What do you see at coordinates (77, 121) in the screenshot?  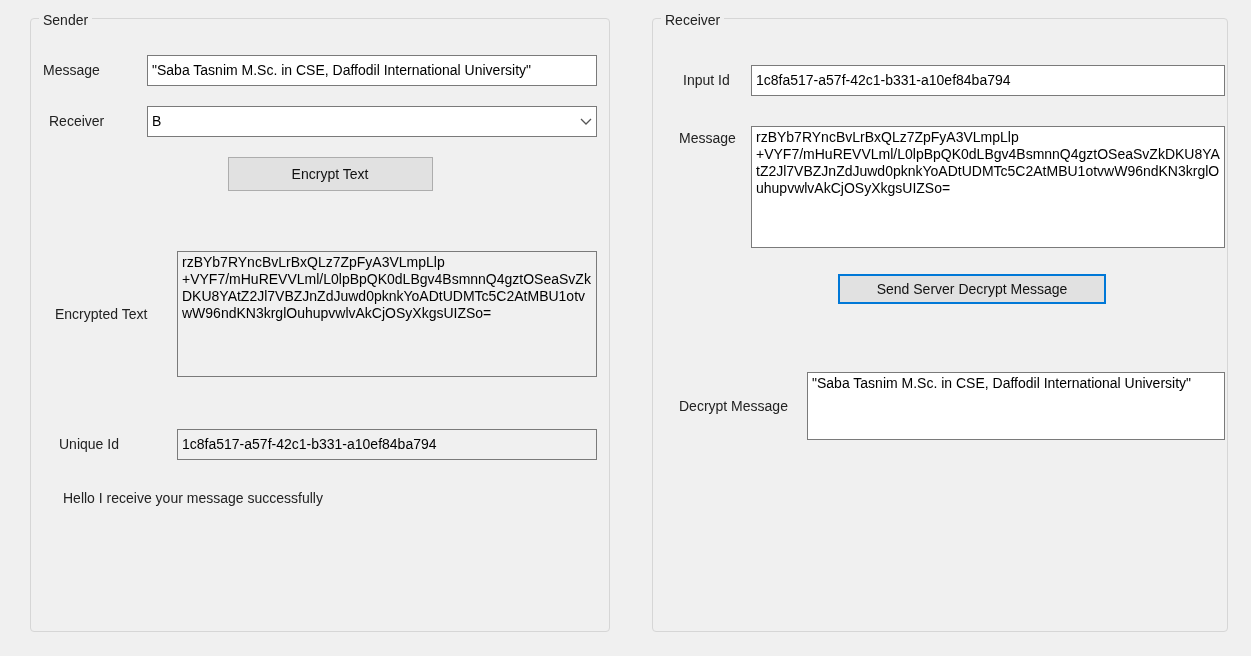 I see `field-label: Receiver` at bounding box center [77, 121].